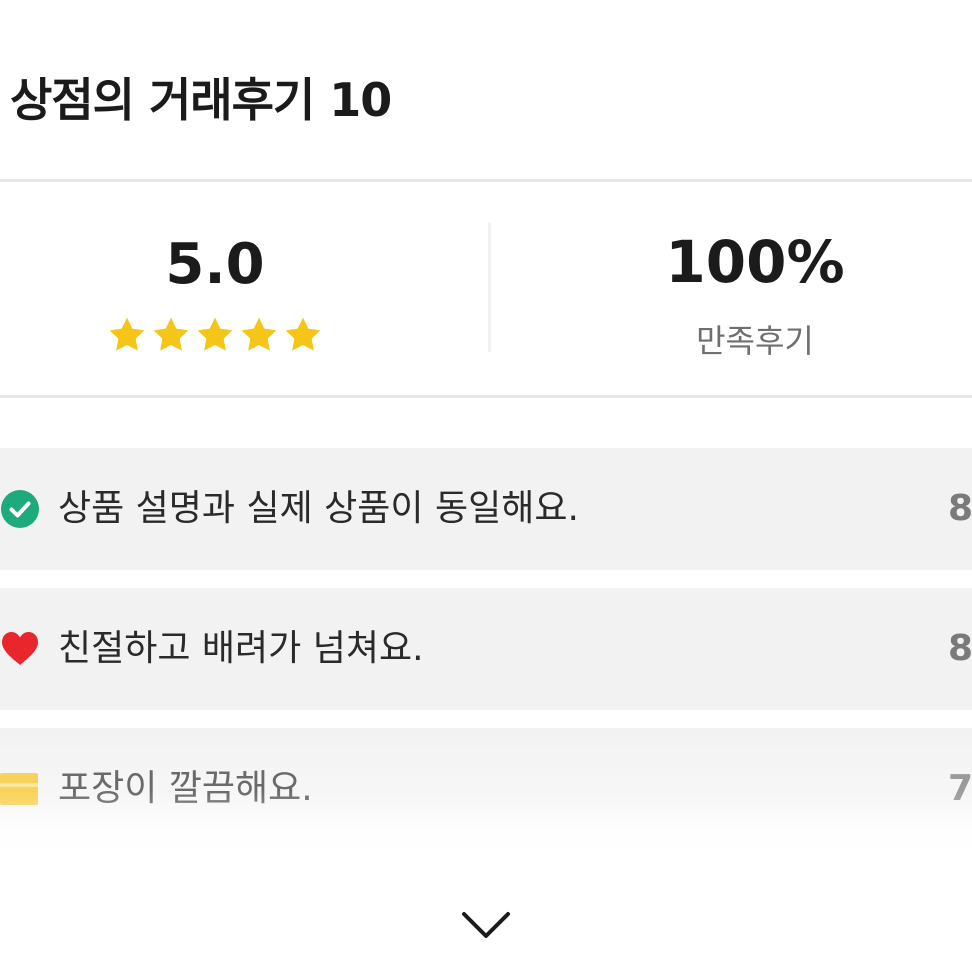  Describe the element at coordinates (960, 788) in the screenshot. I see `review-item-count: 7` at that location.